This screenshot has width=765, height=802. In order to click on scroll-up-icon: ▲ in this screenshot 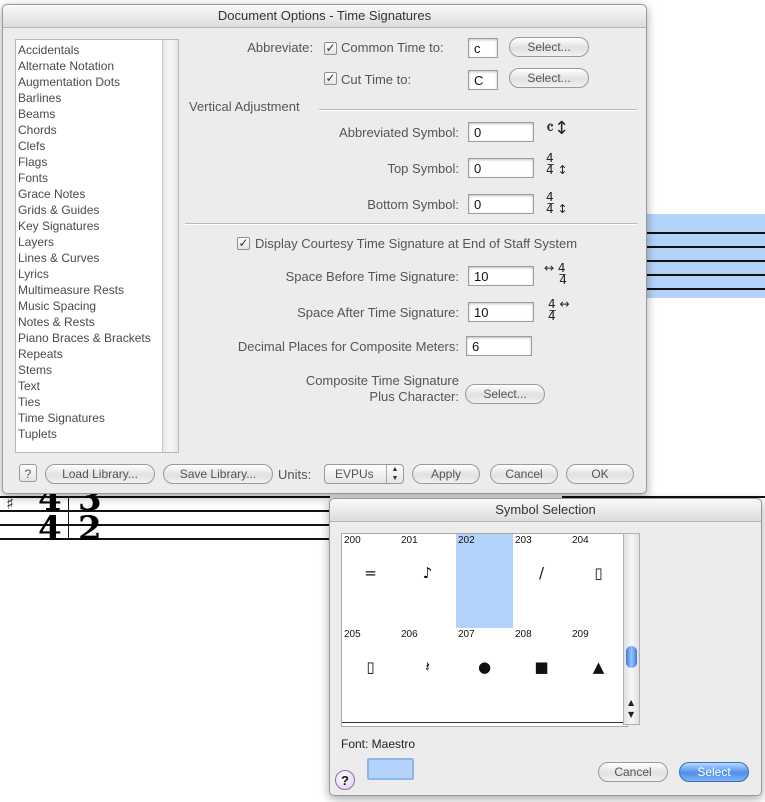, I will do `click(631, 702)`.